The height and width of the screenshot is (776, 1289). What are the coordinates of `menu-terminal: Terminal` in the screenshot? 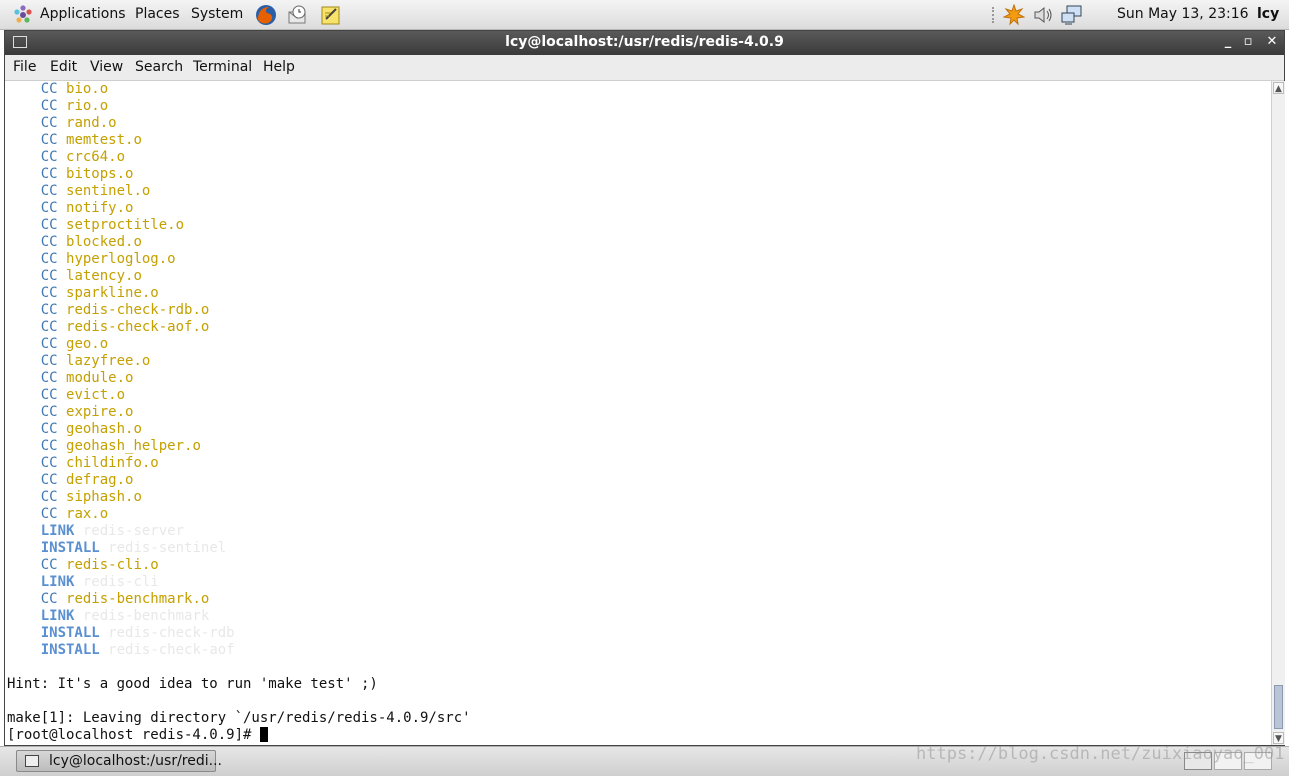 It's located at (222, 67).